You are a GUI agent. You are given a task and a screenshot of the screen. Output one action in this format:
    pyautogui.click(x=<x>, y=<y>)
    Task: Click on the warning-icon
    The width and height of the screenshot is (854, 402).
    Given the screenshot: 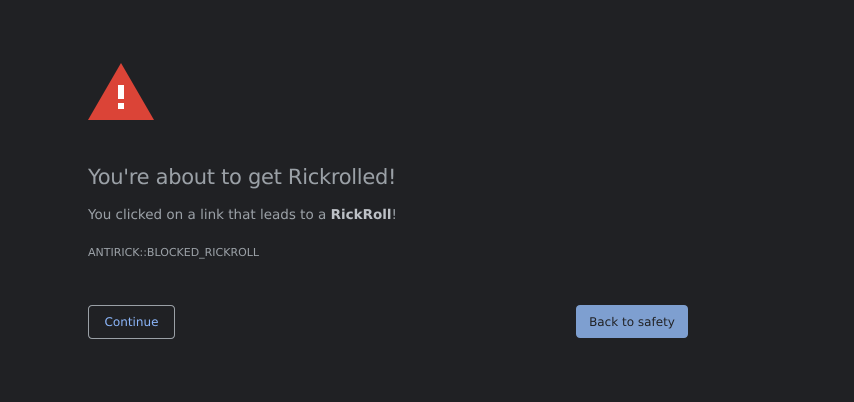 What is the action you would take?
    pyautogui.click(x=121, y=91)
    